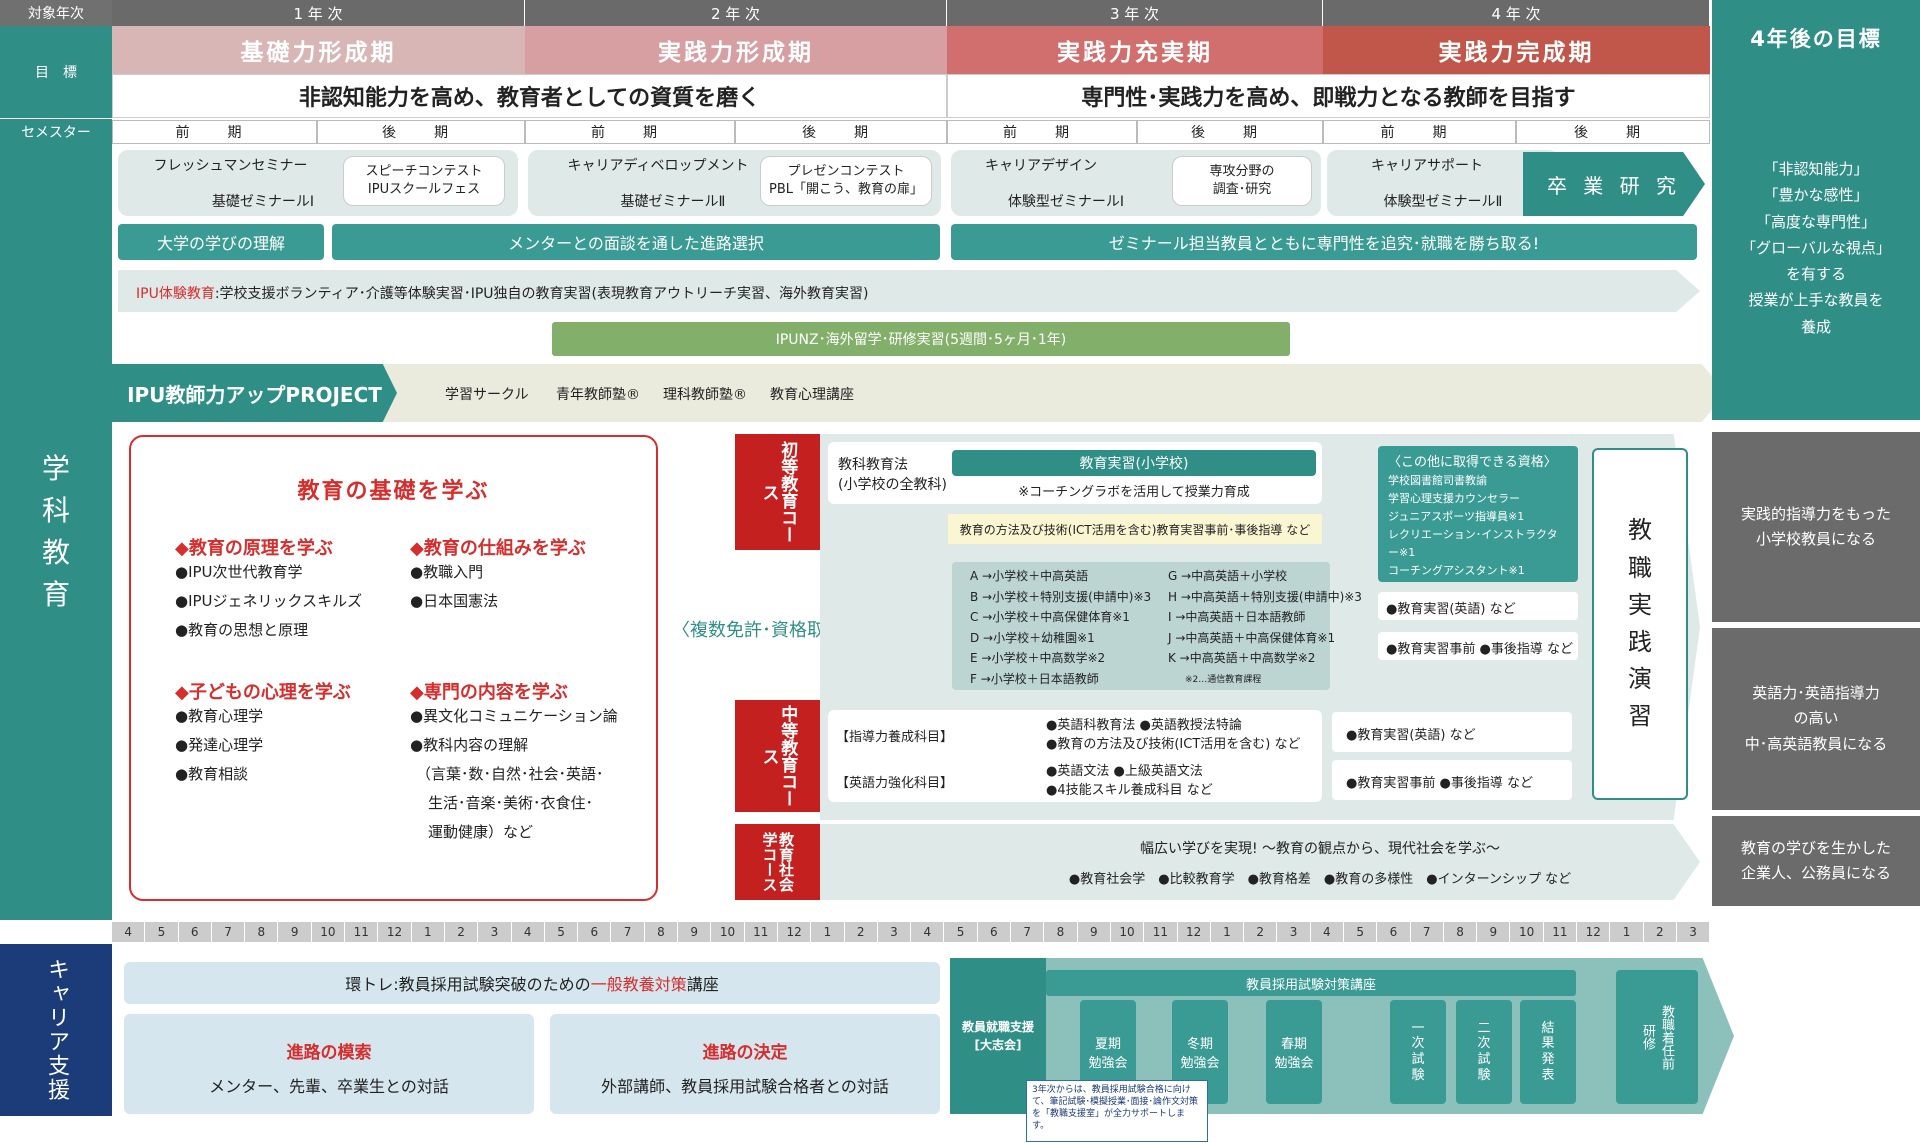 The height and width of the screenshot is (1143, 1920). What do you see at coordinates (1242, 658) in the screenshot?
I see `pattern-k: K →中高英語＋中高数学※2` at bounding box center [1242, 658].